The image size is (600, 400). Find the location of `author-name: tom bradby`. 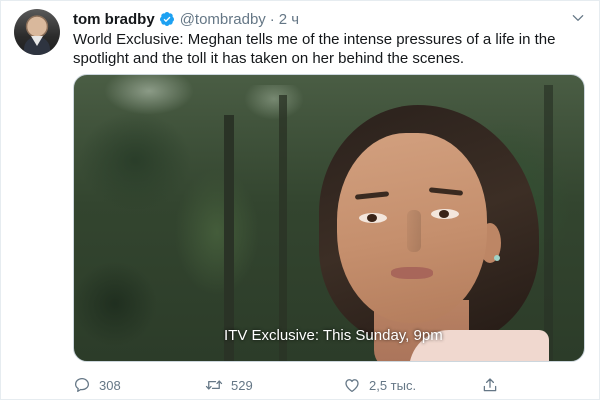

author-name: tom bradby is located at coordinates (114, 19).